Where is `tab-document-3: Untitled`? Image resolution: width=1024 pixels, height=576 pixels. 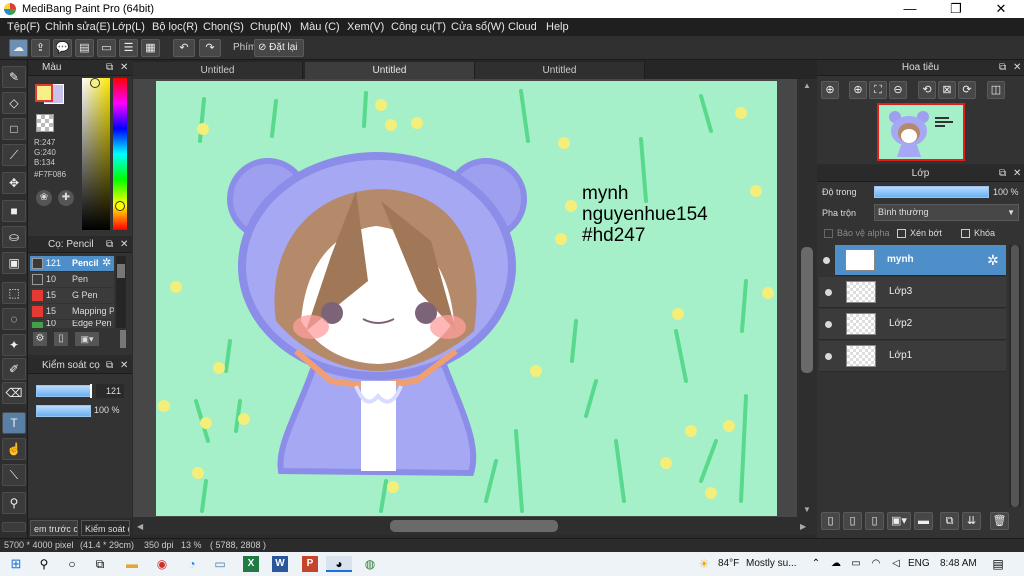
tab-document-3: Untitled is located at coordinates (560, 70).